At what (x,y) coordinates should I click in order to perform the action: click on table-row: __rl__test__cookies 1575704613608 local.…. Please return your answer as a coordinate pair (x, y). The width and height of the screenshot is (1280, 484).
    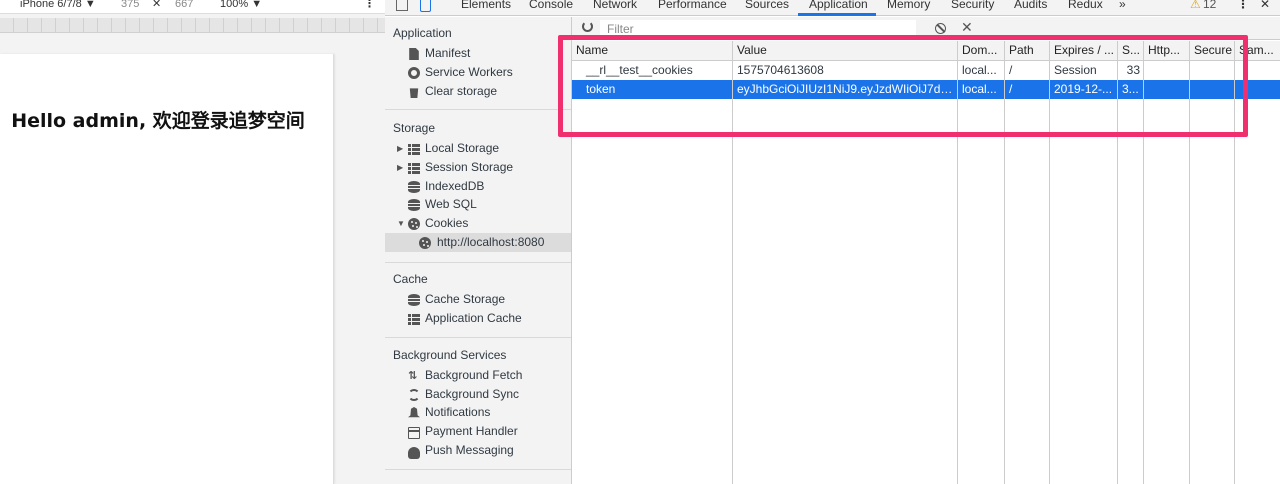
    Looking at the image, I should click on (926, 70).